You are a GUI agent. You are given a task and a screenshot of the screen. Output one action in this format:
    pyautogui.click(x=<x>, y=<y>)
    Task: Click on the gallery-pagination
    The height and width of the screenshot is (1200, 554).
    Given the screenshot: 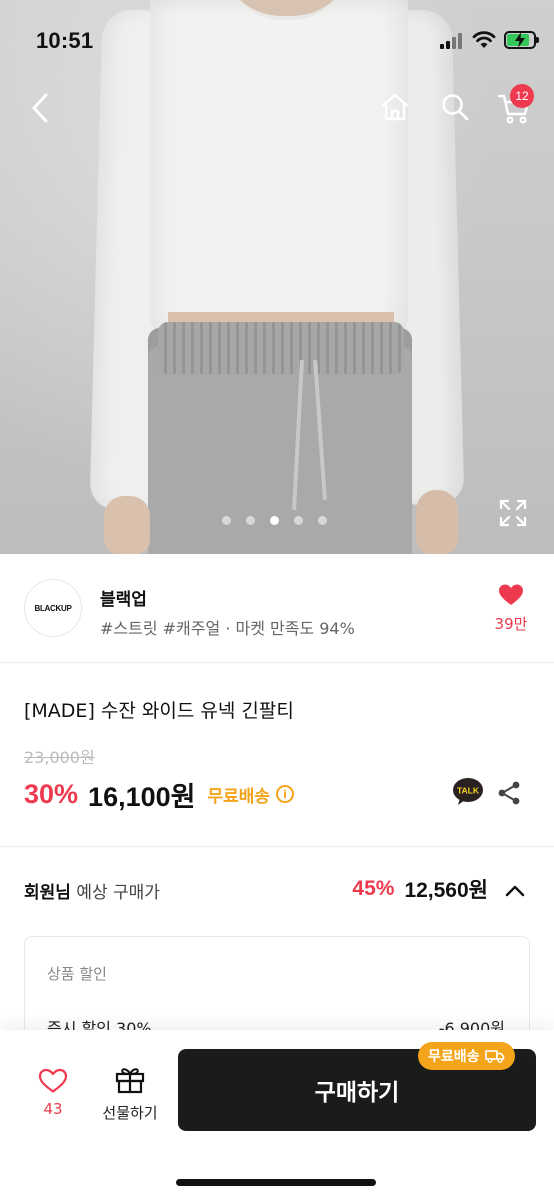 What is the action you would take?
    pyautogui.click(x=274, y=520)
    